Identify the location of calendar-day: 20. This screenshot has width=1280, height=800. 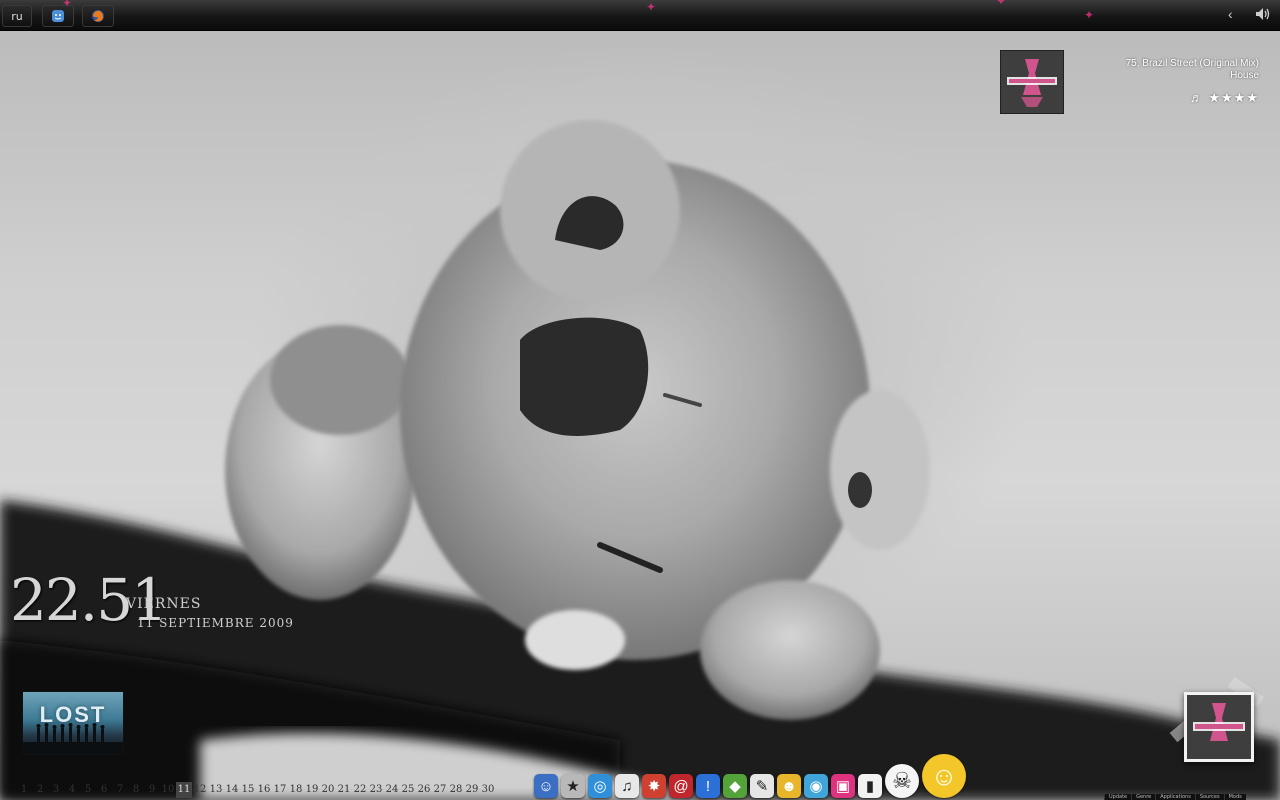
(328, 790).